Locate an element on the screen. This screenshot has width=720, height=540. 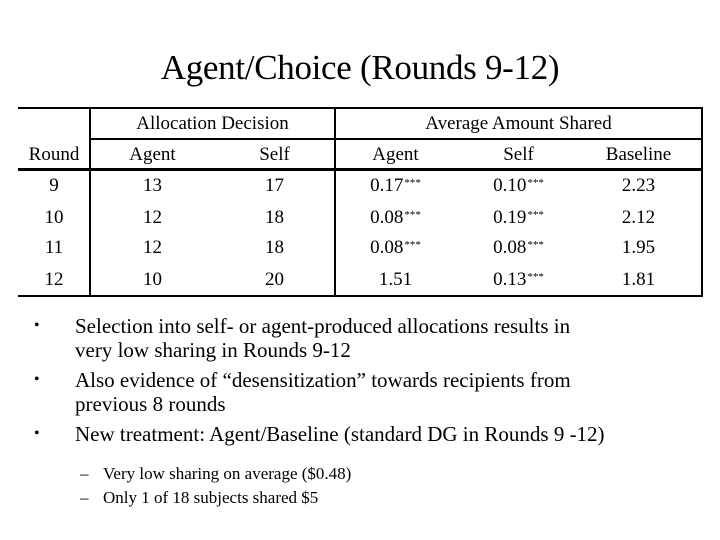
col-header-round: Round is located at coordinates (54, 154).